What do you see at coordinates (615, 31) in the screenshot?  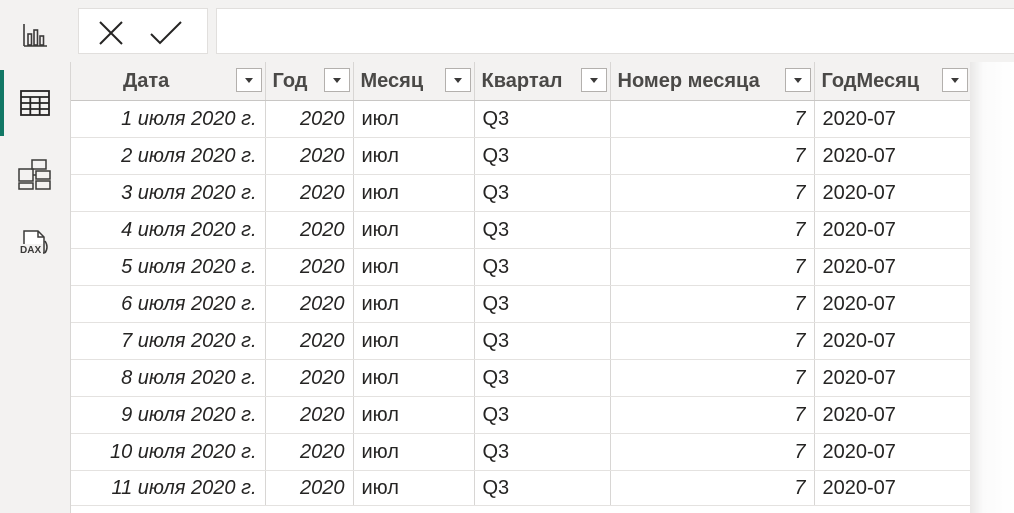 I see `formula-input` at bounding box center [615, 31].